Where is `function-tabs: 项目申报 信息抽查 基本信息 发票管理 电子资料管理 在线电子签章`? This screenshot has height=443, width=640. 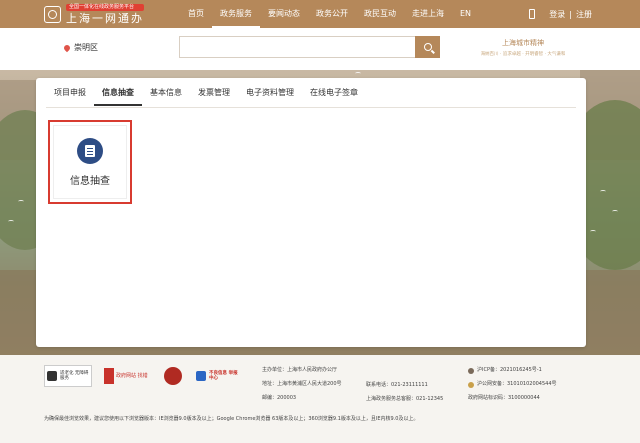 function-tabs: 项目申报 信息抽查 基本信息 发票管理 电子资料管理 在线电子签章 is located at coordinates (206, 92).